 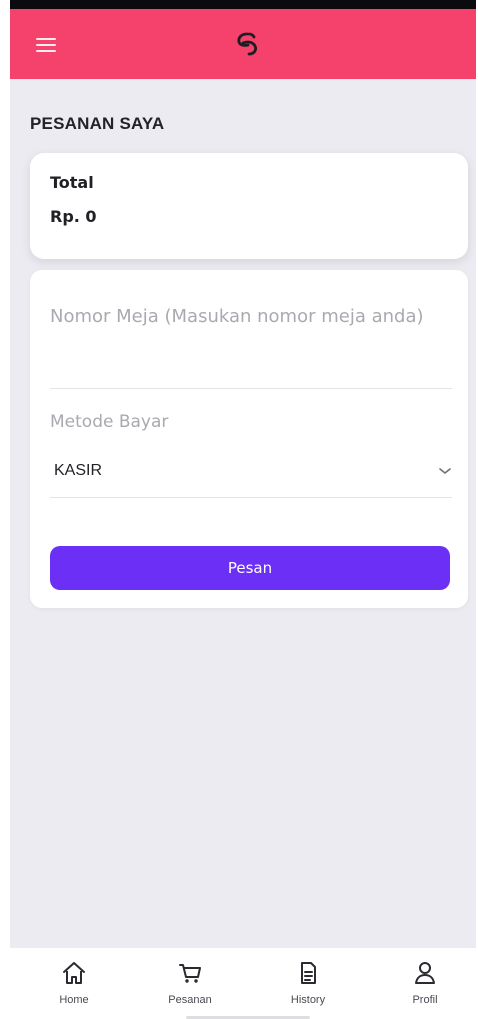 I want to click on page-title: PESANAN SAYA, so click(x=97, y=123).